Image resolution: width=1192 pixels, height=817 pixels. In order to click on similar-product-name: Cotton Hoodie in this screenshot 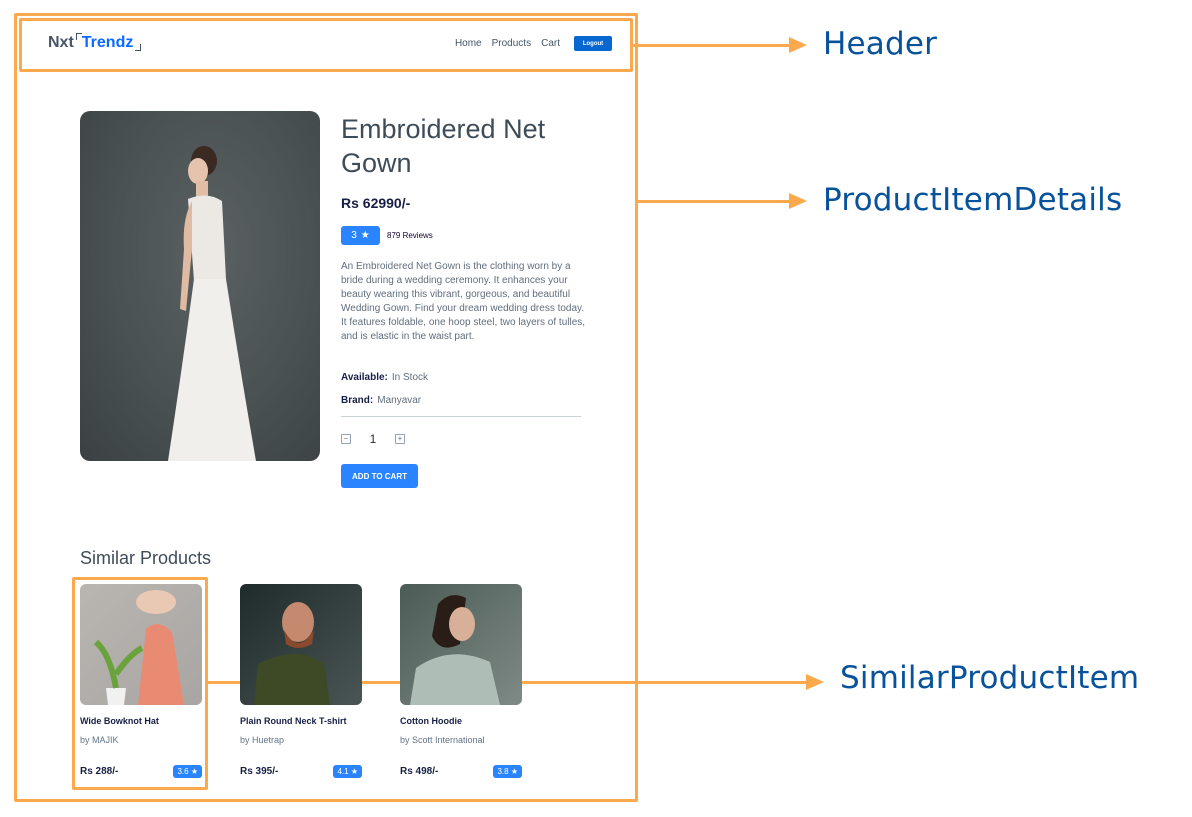, I will do `click(431, 721)`.